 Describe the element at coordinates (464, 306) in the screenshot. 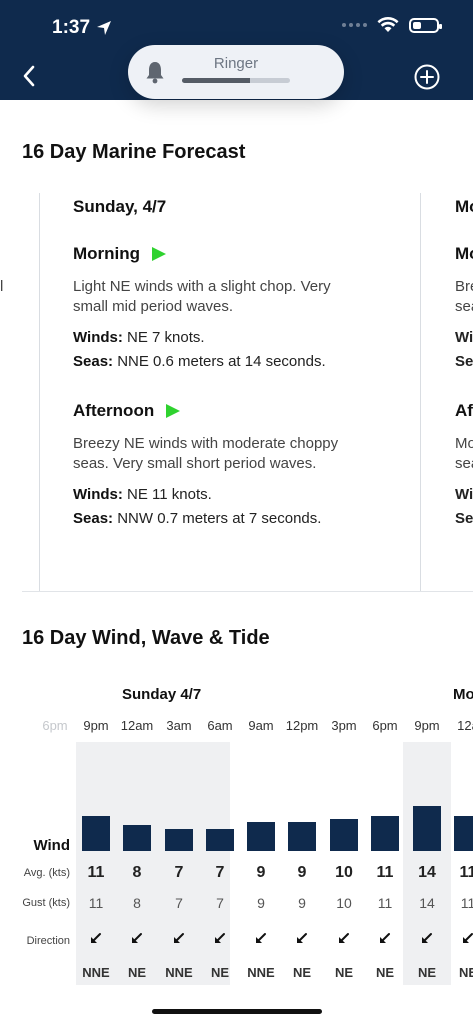

I see `next-desc-line2: sea` at that location.